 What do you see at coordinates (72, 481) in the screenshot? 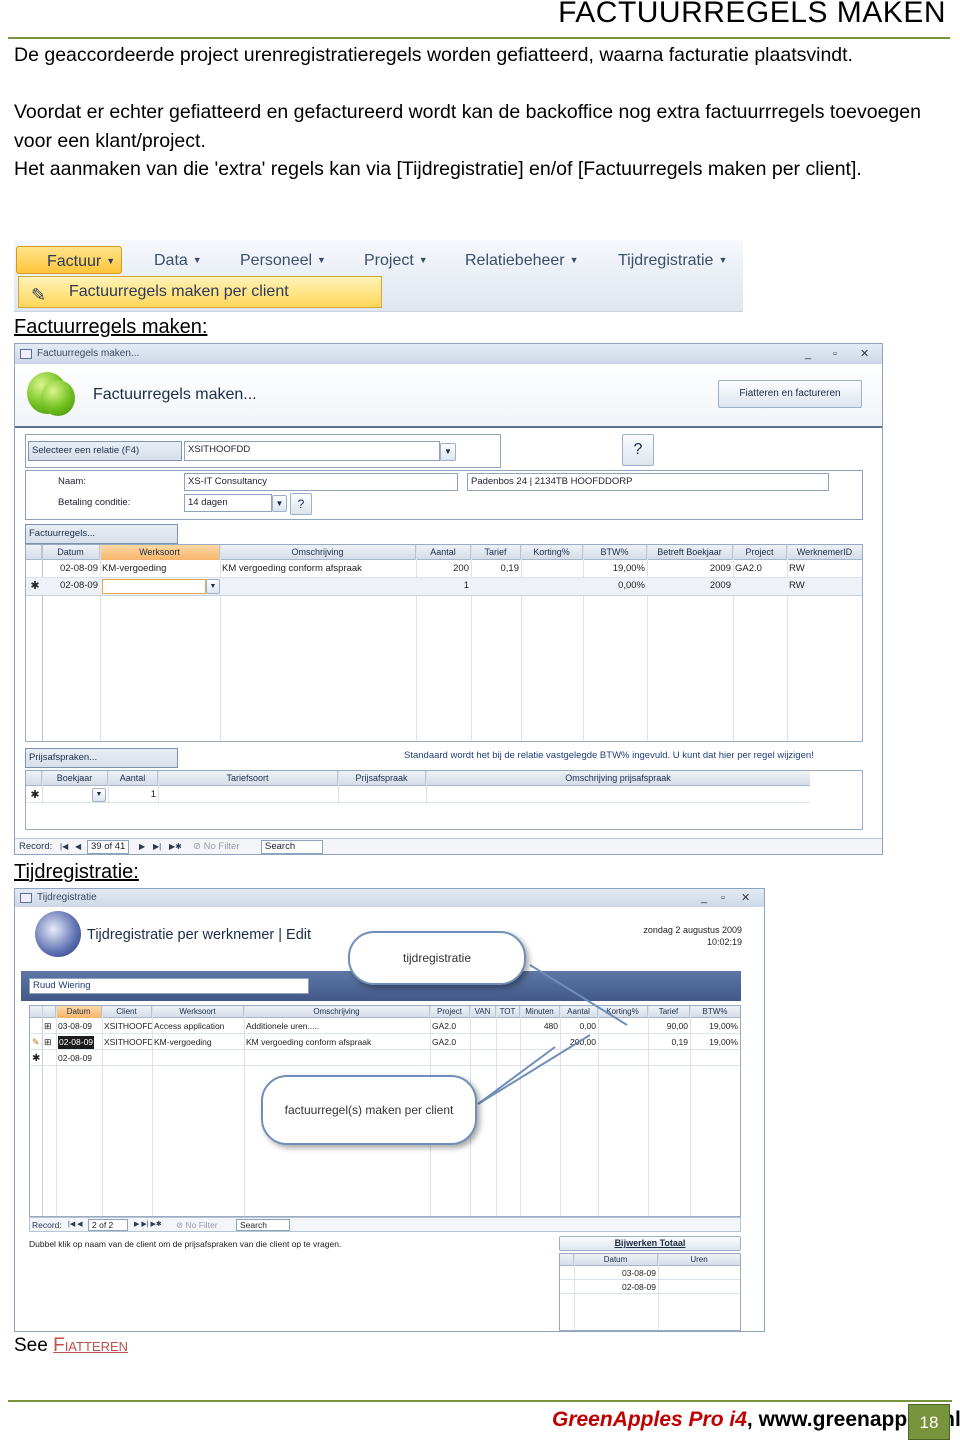
I see `name-label: Naam:` at bounding box center [72, 481].